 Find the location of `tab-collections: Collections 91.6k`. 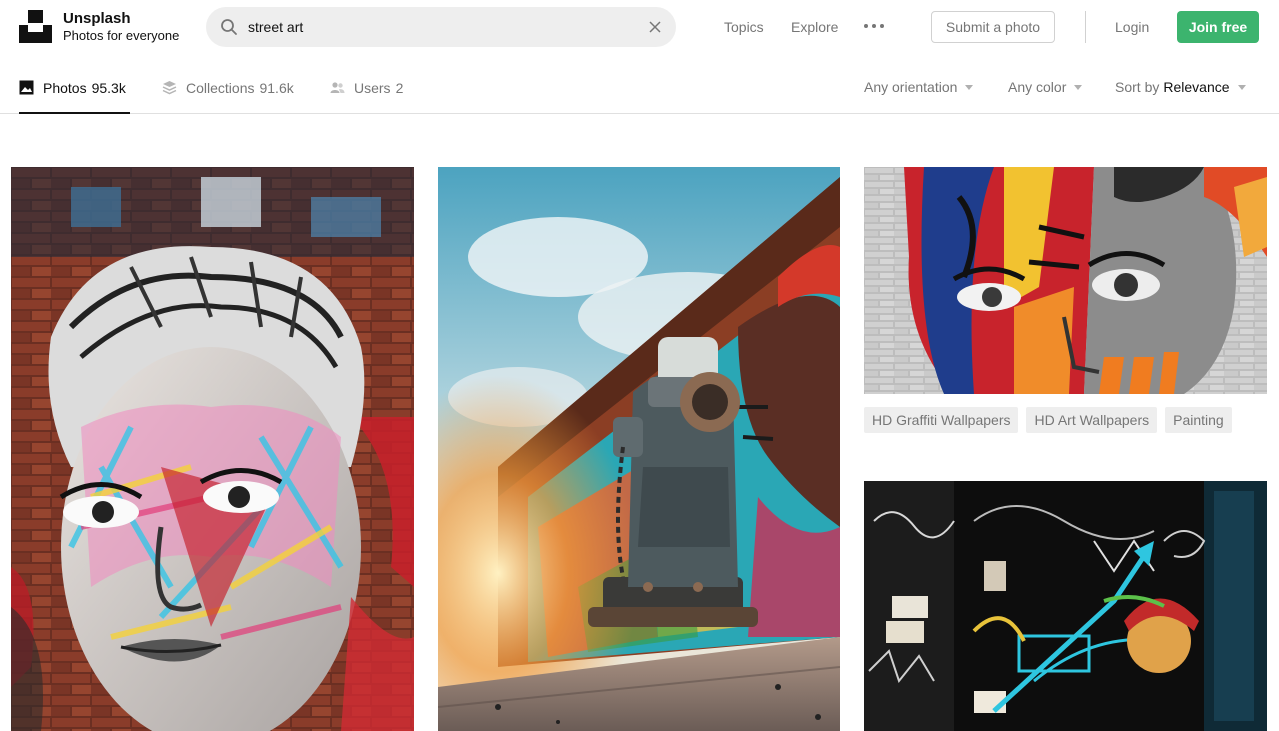

tab-collections: Collections 91.6k is located at coordinates (228, 87).